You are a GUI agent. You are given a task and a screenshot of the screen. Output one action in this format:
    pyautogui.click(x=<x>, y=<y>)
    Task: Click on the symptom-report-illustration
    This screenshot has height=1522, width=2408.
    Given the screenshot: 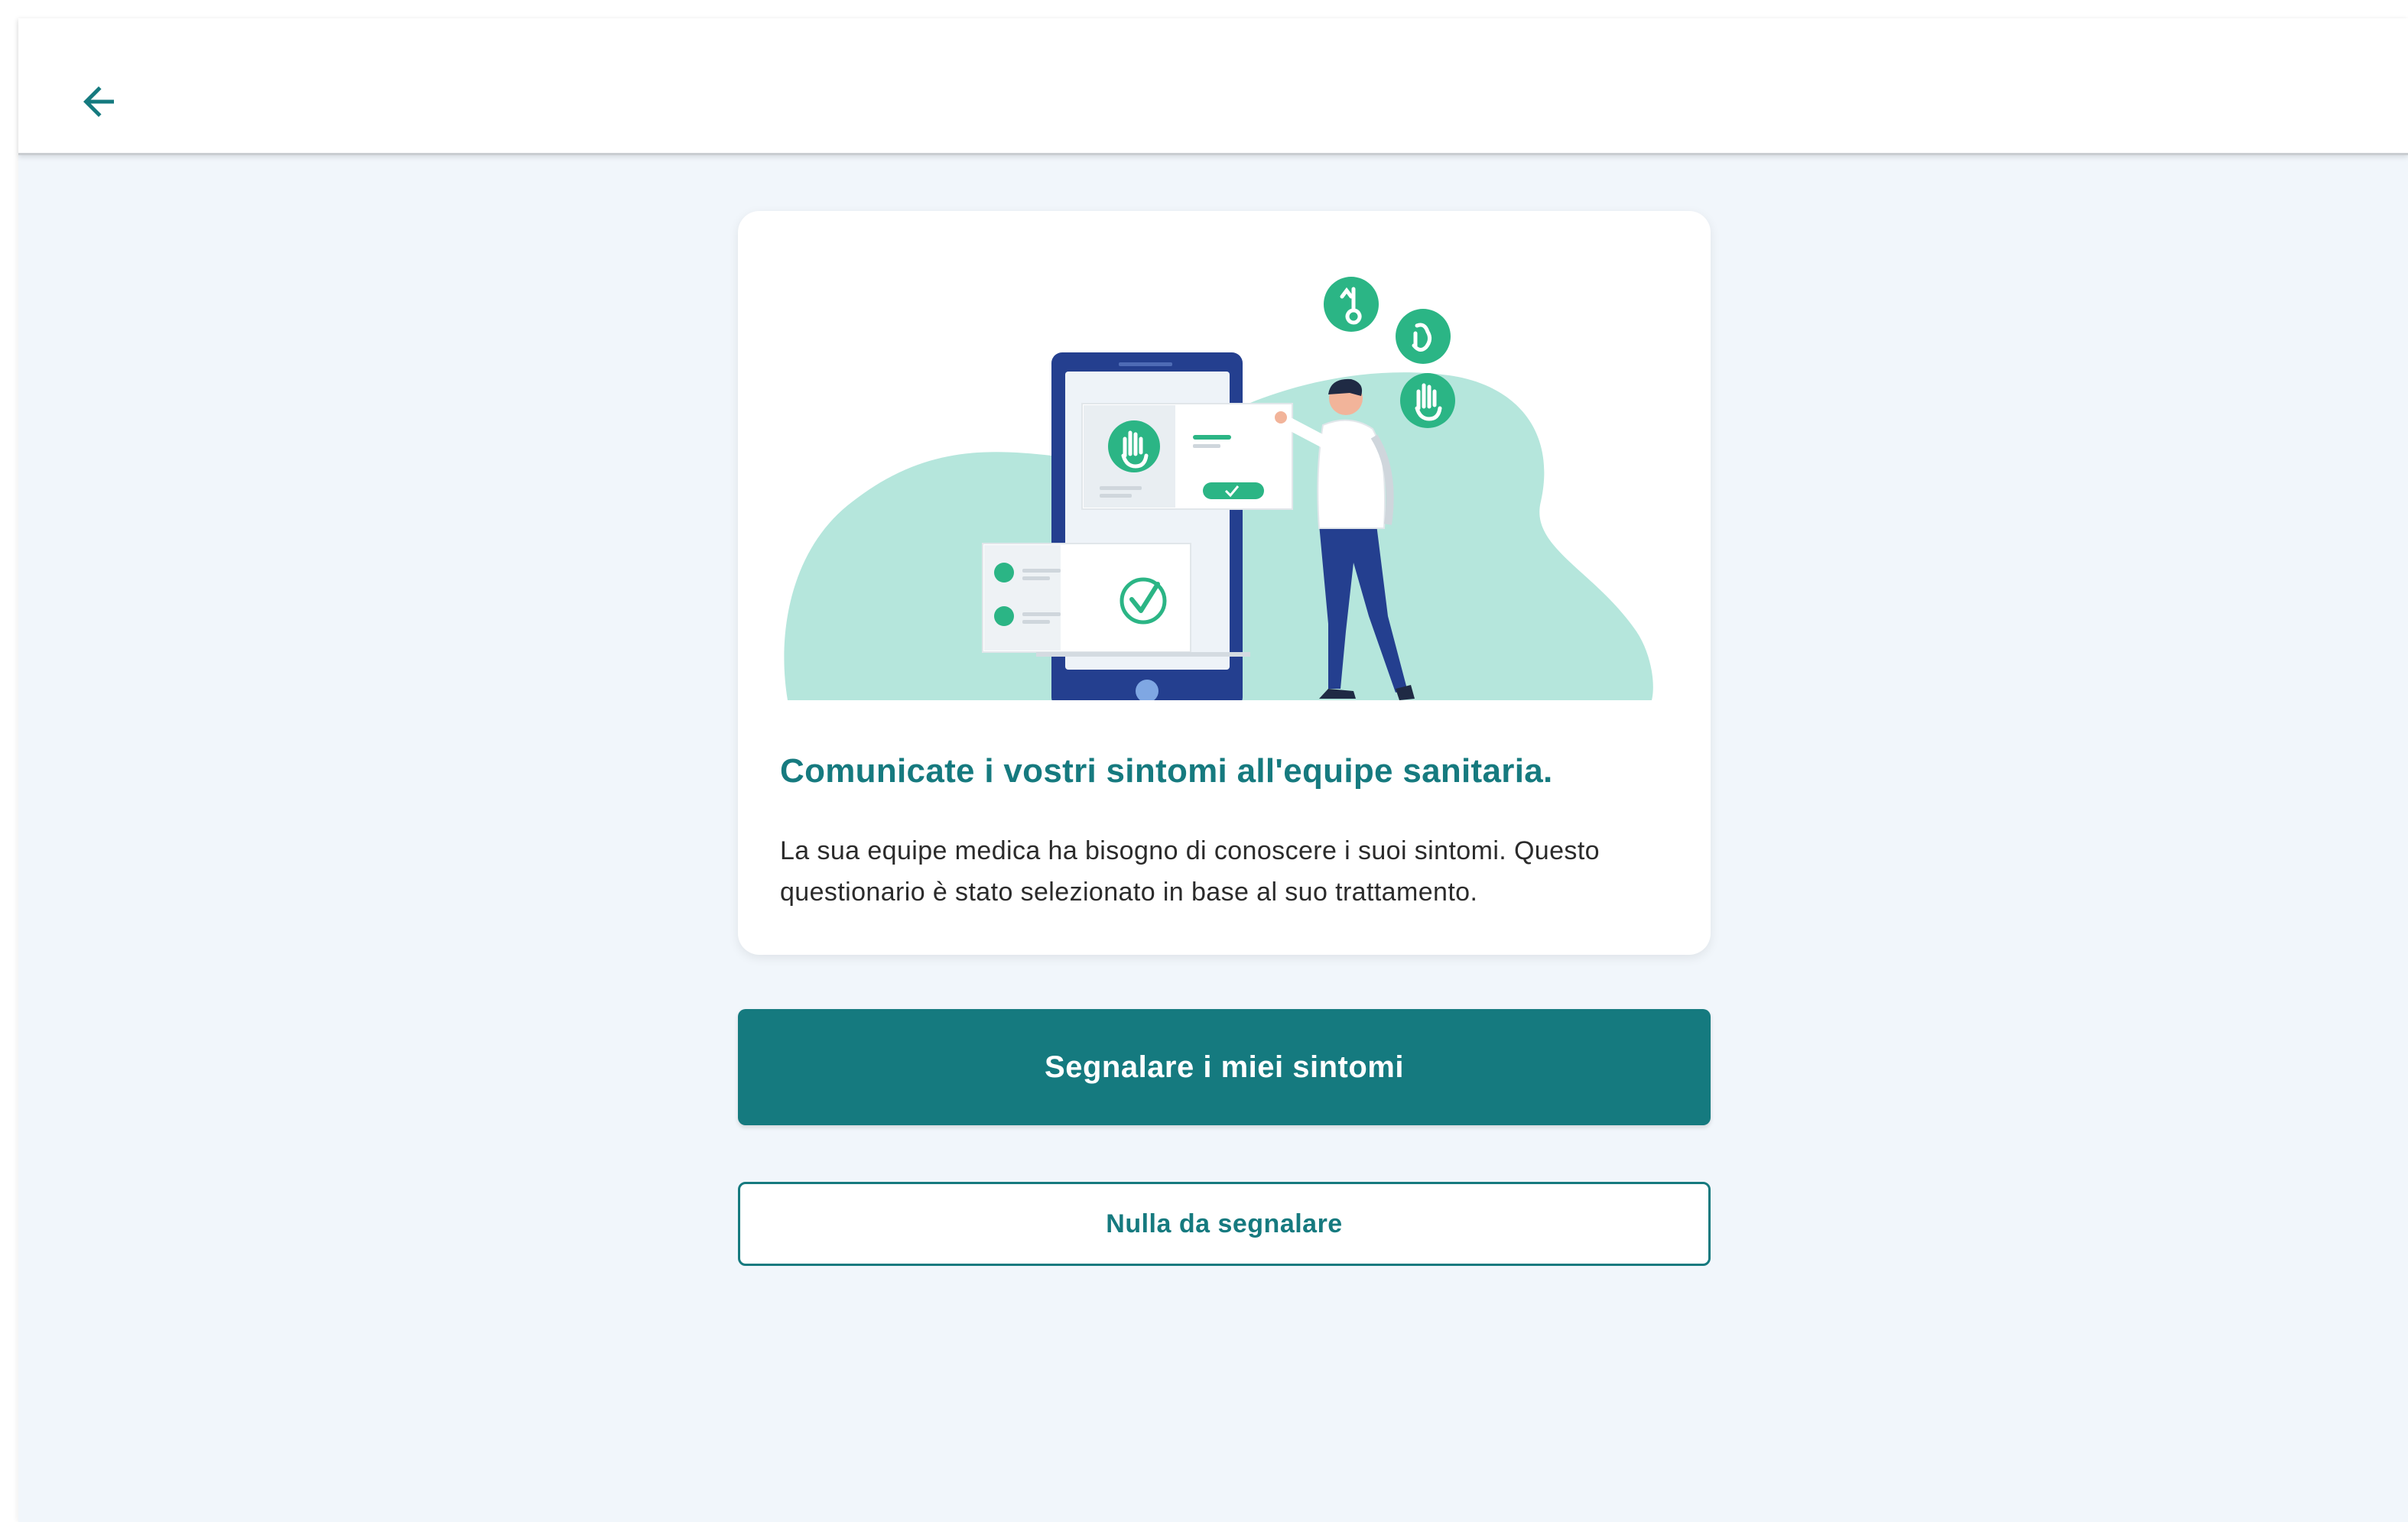 What is the action you would take?
    pyautogui.click(x=1218, y=488)
    